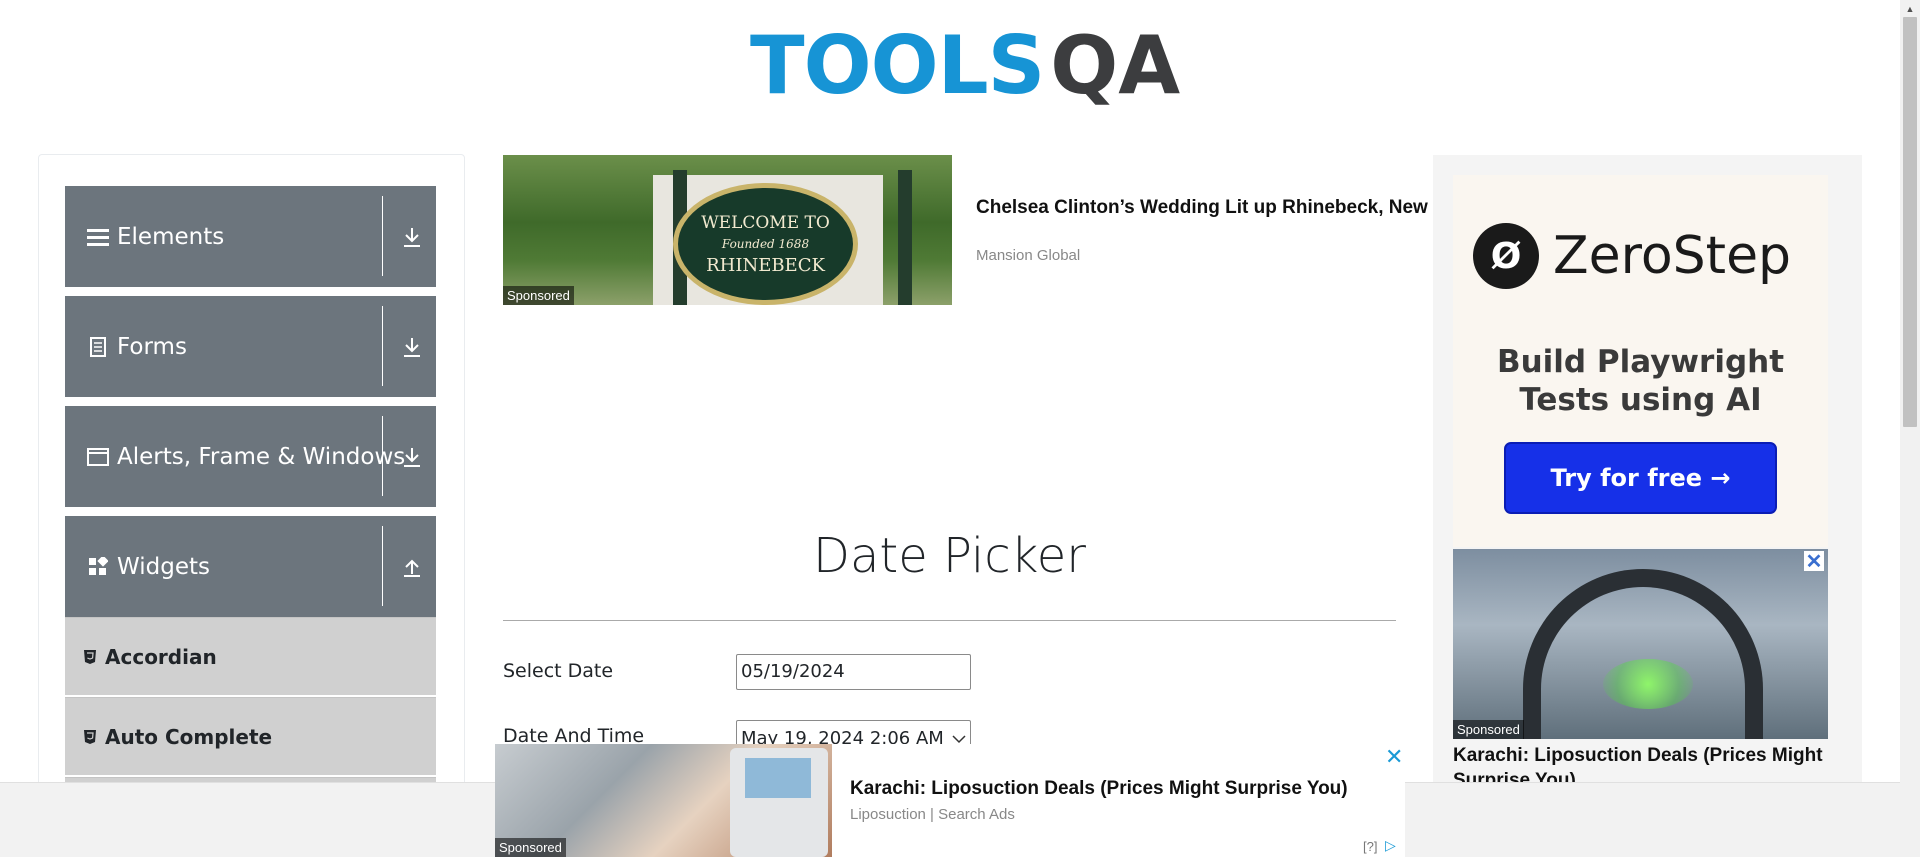  Describe the element at coordinates (161, 656) in the screenshot. I see `sidebar-item-label: Accordian` at that location.